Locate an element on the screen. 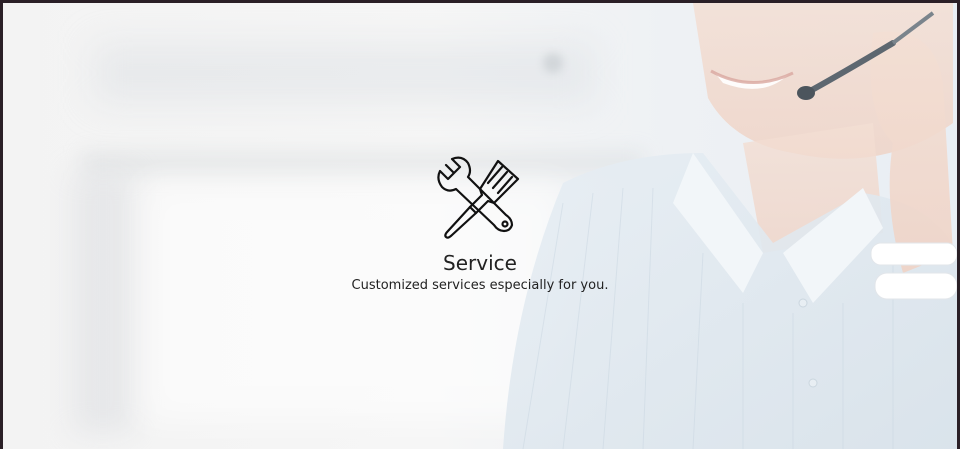 This screenshot has height=449, width=960. service-title: Service is located at coordinates (480, 263).